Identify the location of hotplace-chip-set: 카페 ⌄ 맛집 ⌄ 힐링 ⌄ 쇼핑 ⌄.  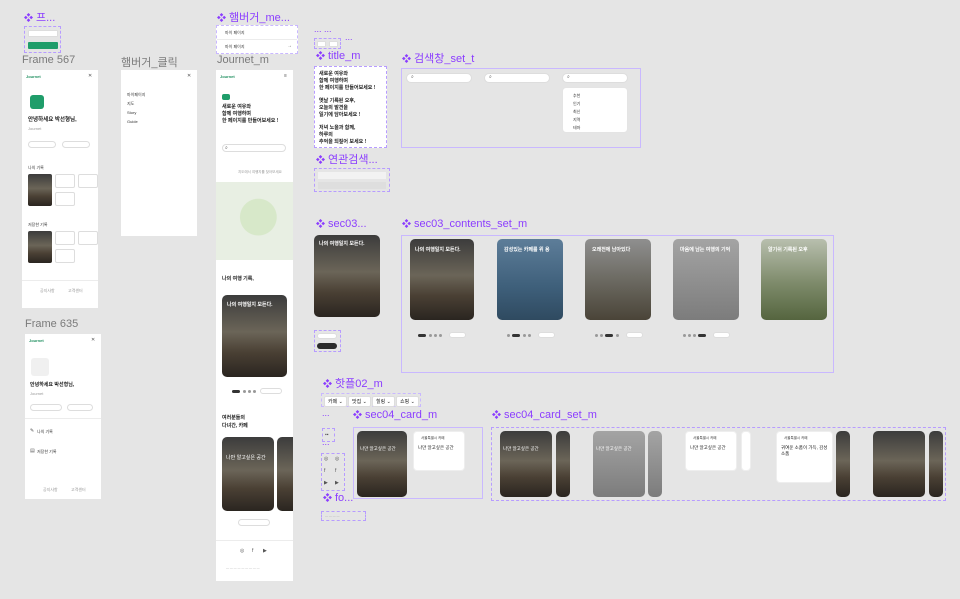
(371, 400).